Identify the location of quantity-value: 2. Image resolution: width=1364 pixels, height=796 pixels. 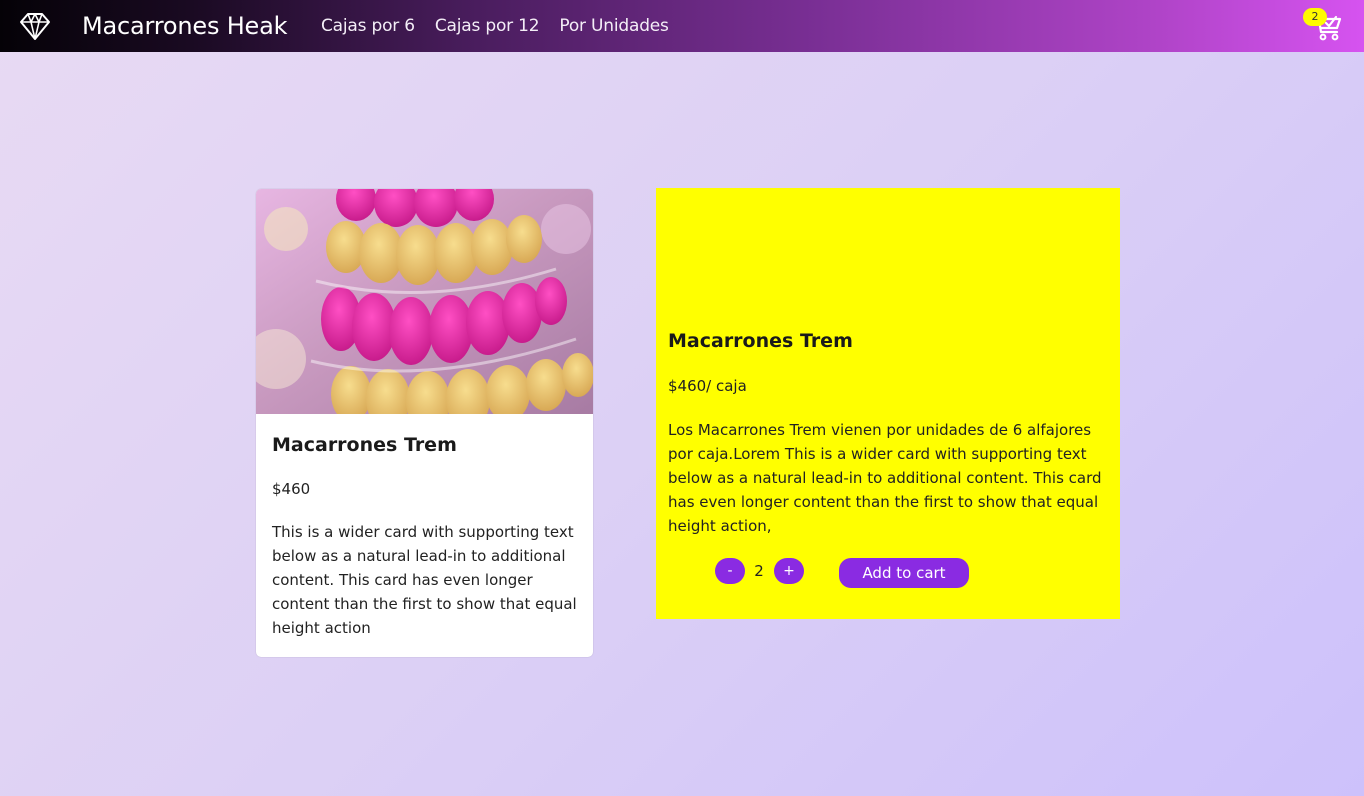
(759, 571).